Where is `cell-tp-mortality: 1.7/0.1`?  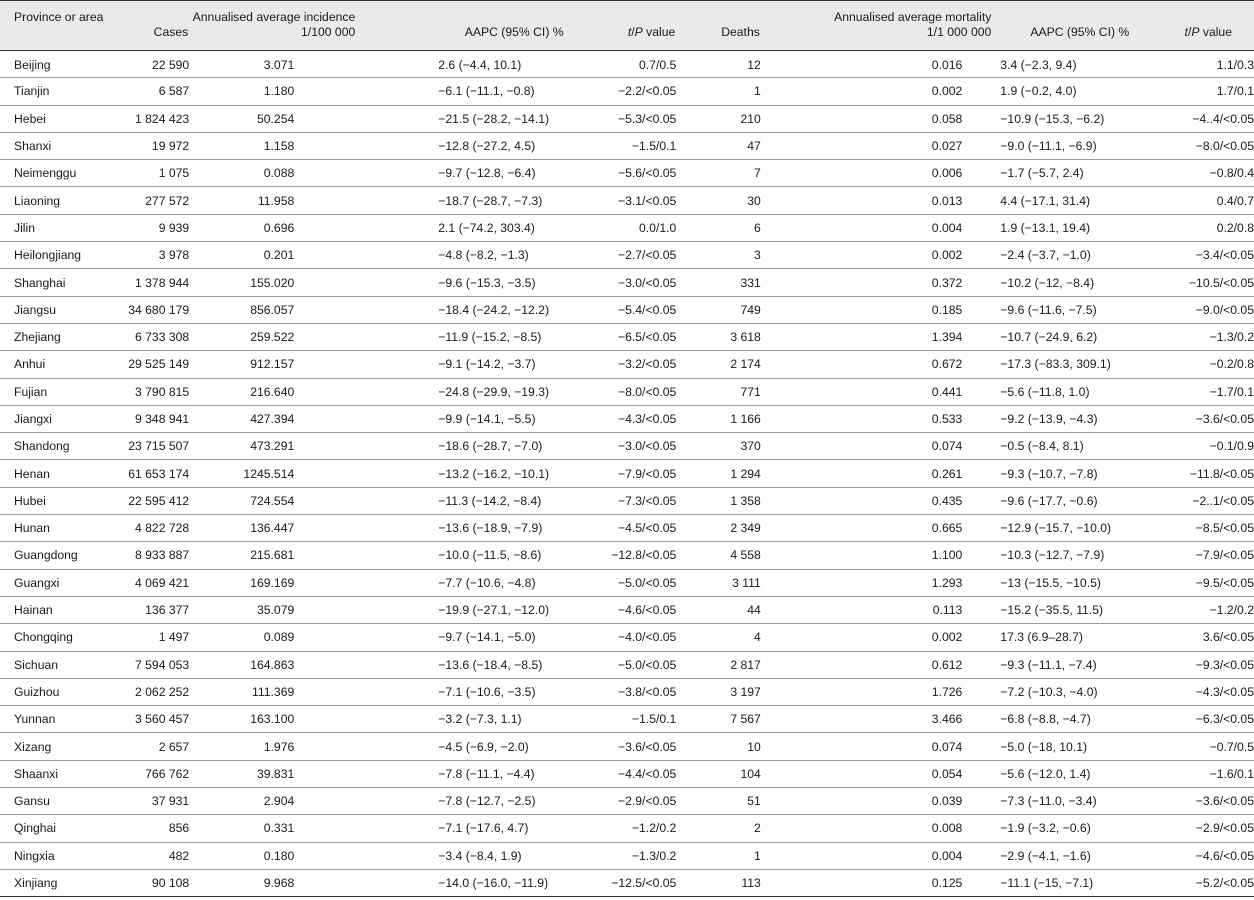
cell-tp-mortality: 1.7/0.1 is located at coordinates (1235, 91).